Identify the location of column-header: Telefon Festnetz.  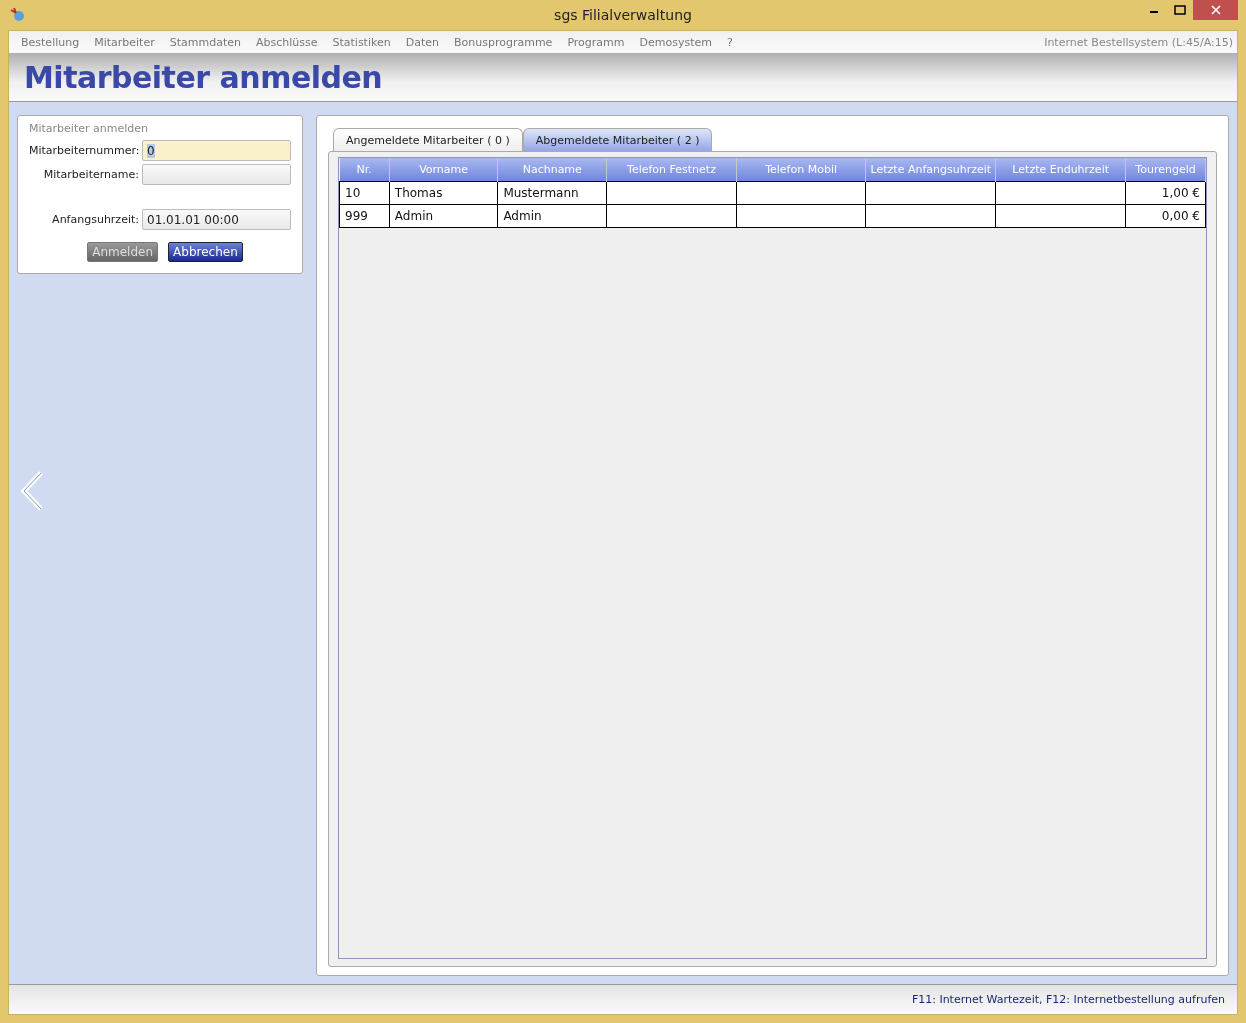
(671, 170).